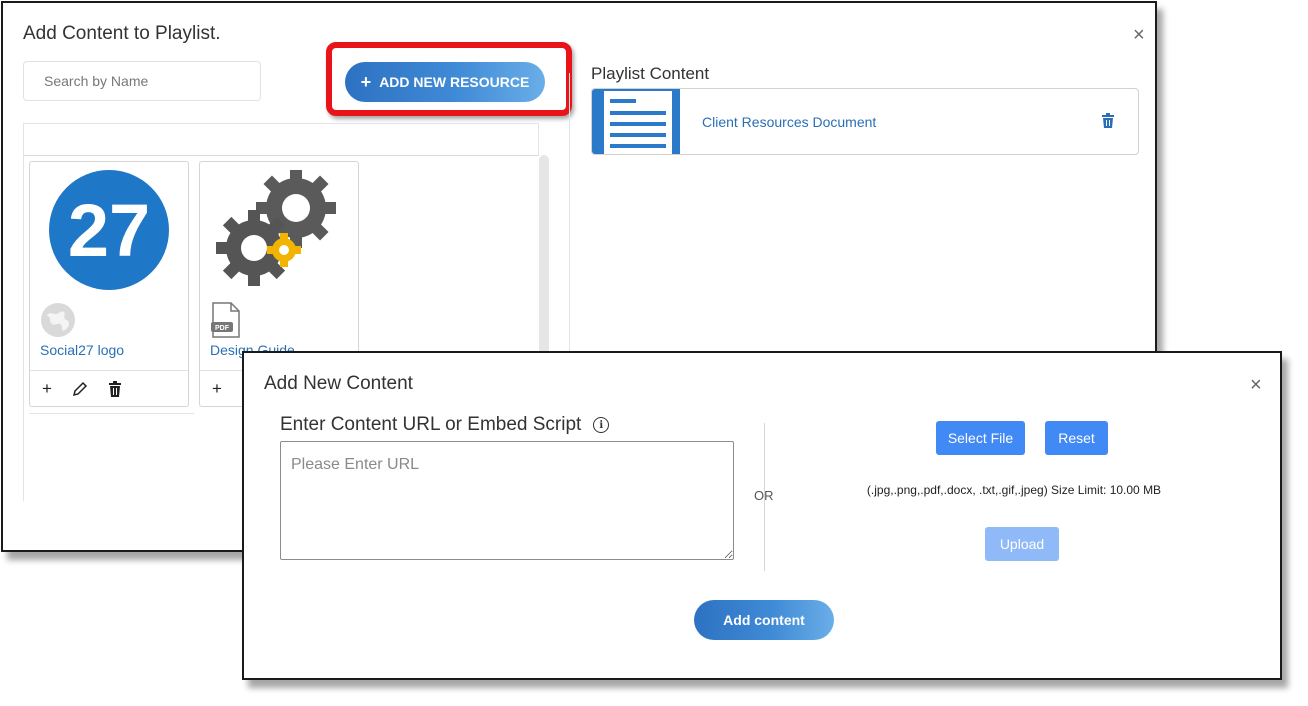  Describe the element at coordinates (642, 121) in the screenshot. I see `document-icon` at that location.